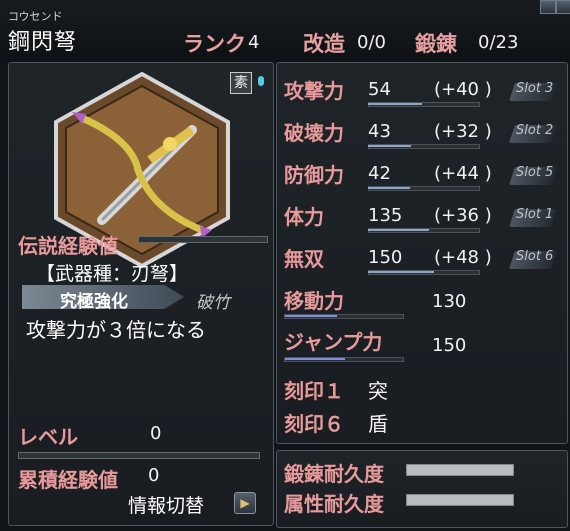 The width and height of the screenshot is (570, 531). What do you see at coordinates (166, 506) in the screenshot?
I see `info-toggle-label: 情報切替` at bounding box center [166, 506].